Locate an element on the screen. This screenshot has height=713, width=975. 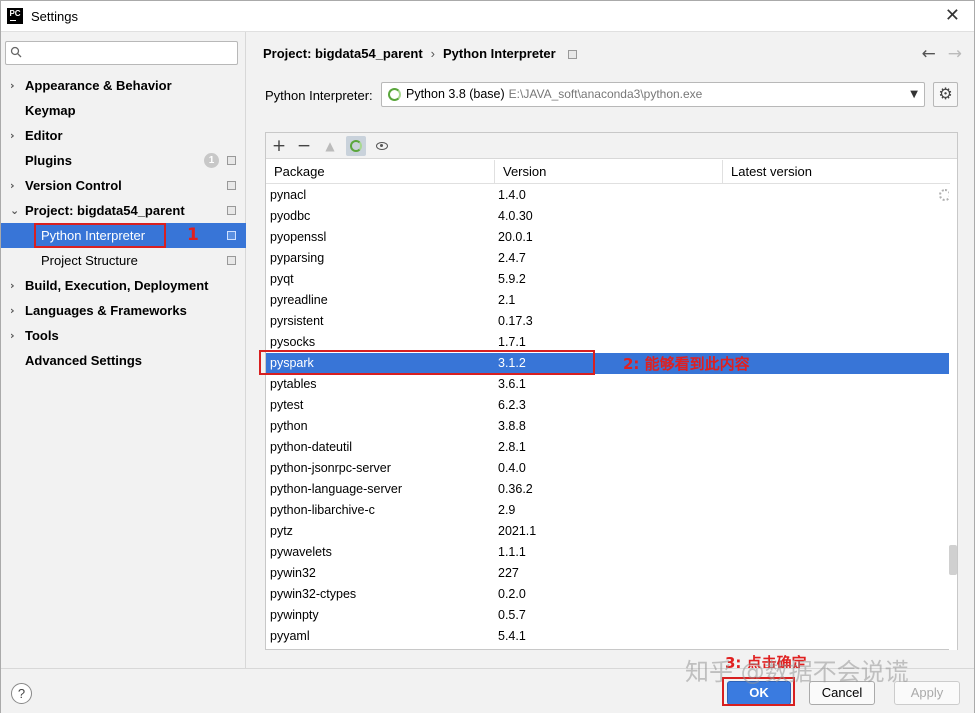
dialog-footer: ? OK Cancel Apply is located at coordinates (487, 690).